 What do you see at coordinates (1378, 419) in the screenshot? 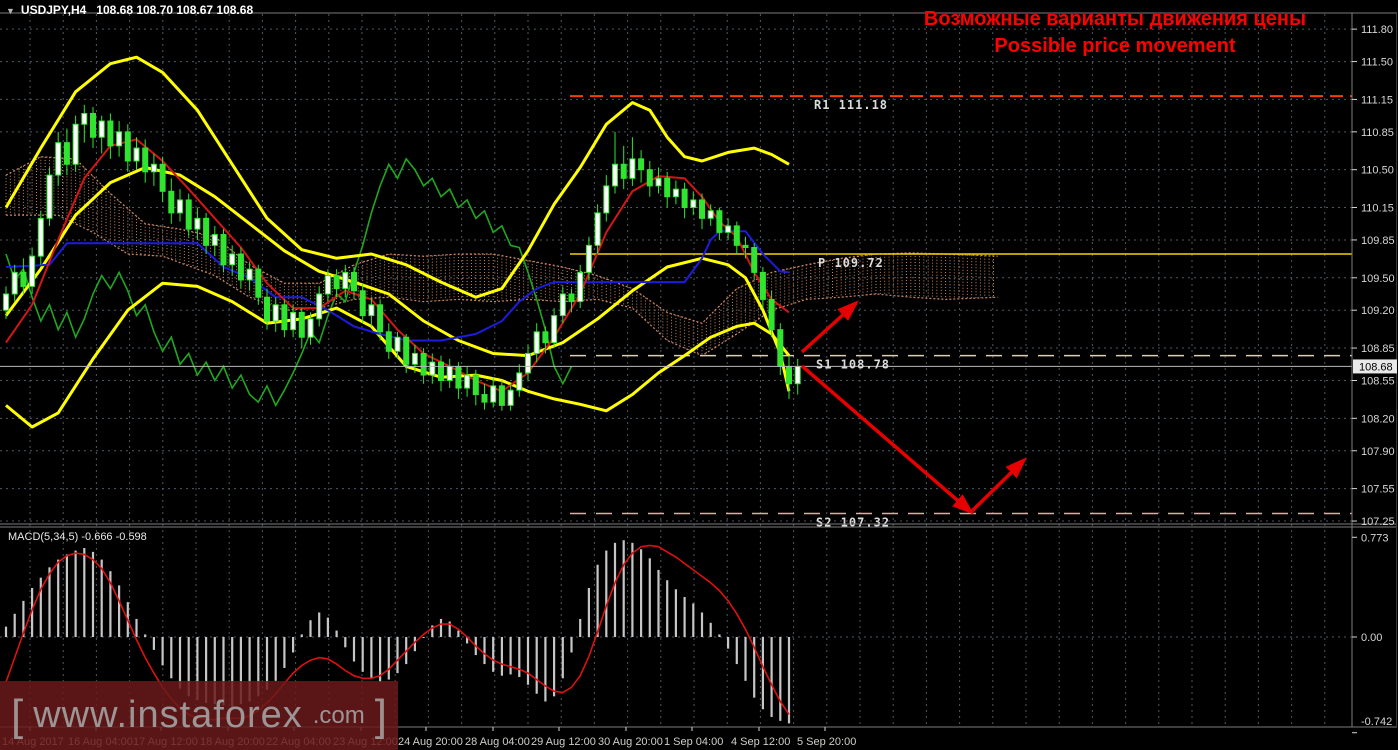
I see `svg-text: 108.20` at bounding box center [1378, 419].